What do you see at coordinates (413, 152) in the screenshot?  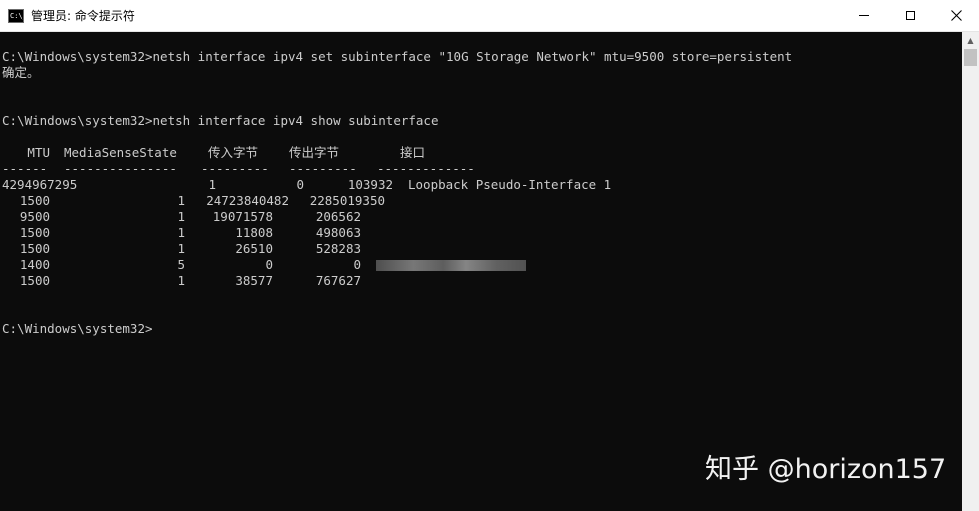 I see `table-header-interface: 接口` at bounding box center [413, 152].